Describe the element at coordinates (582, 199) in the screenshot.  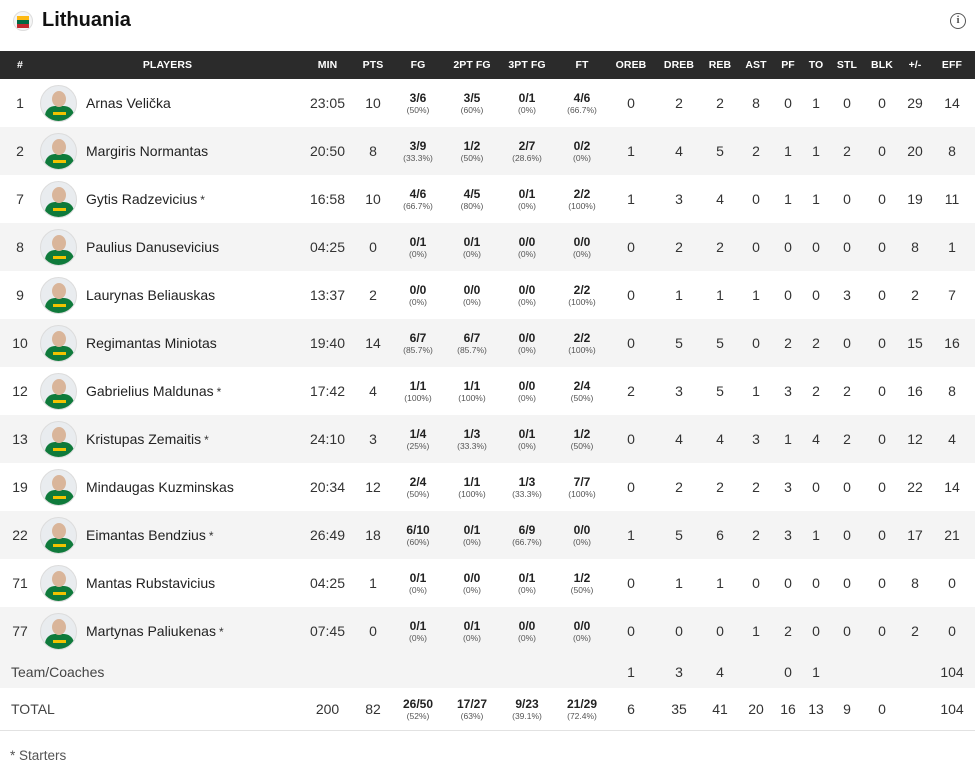
I see `ft-cell: 2/2 (100%)` at that location.